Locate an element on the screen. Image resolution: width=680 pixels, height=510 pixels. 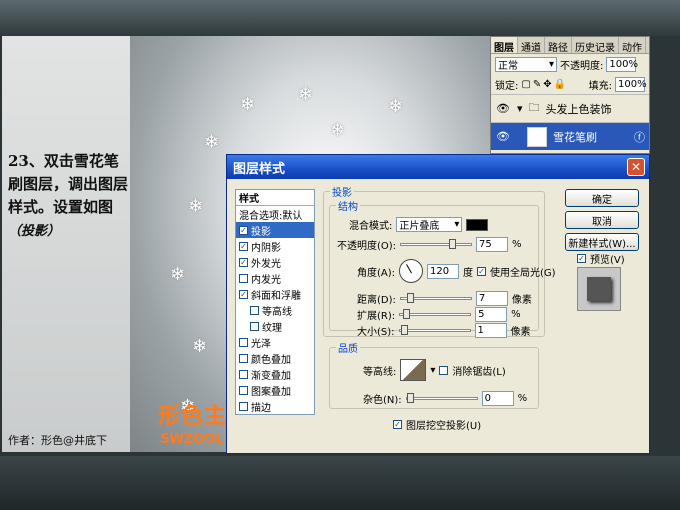
angle-input: 120 is located at coordinates (443, 271).